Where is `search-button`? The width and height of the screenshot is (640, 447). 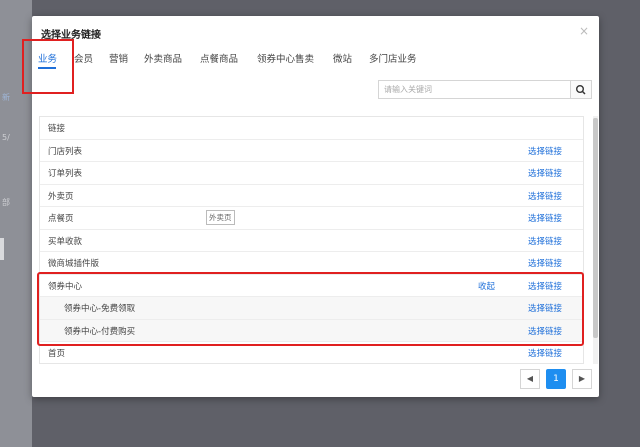
search-button is located at coordinates (581, 89).